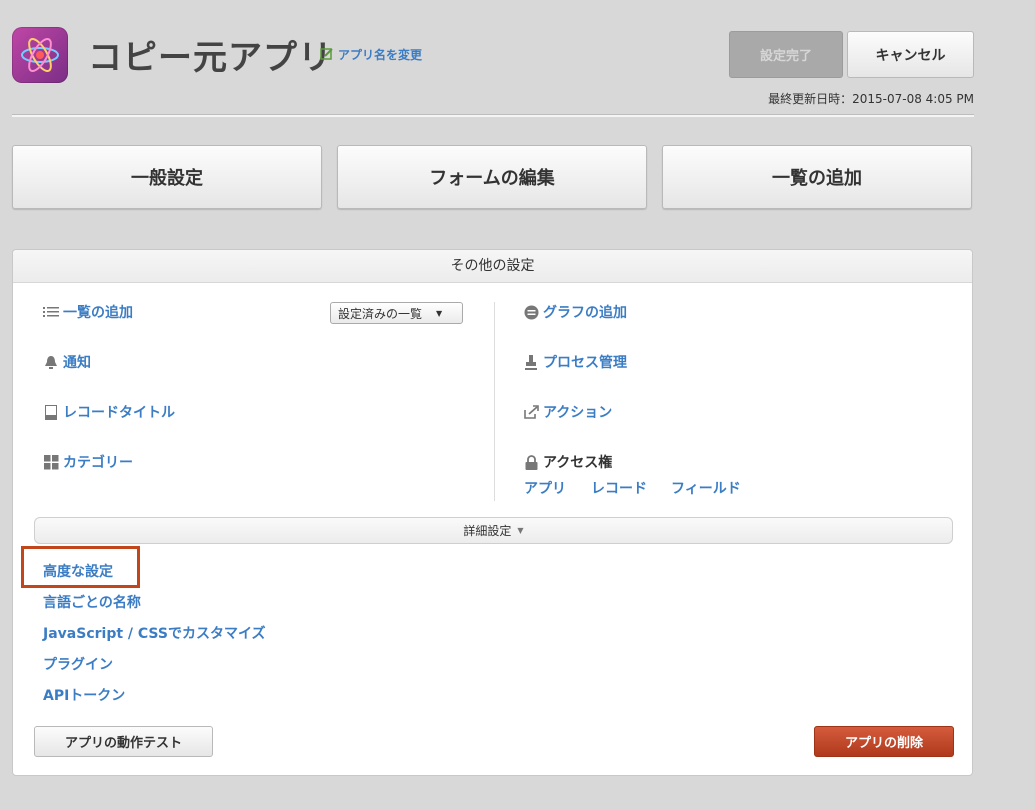 Image resolution: width=1035 pixels, height=810 pixels. I want to click on settings-item-list-label: 一覧の追加, so click(98, 313).